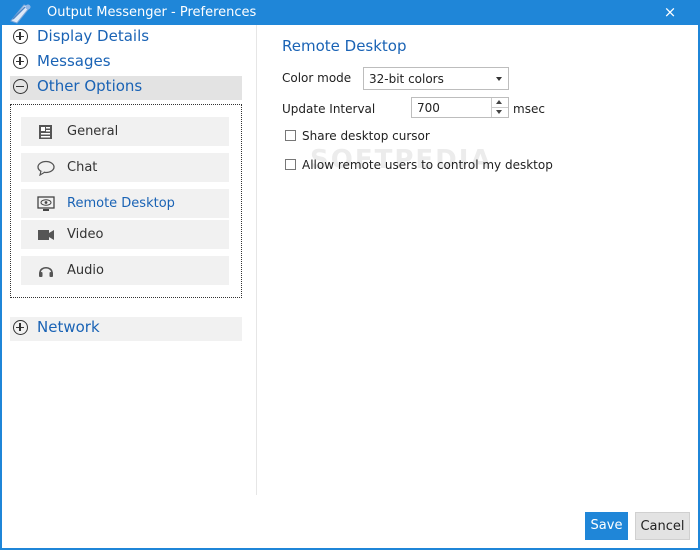 This screenshot has width=700, height=550. I want to click on update-interval-value: 700, so click(428, 108).